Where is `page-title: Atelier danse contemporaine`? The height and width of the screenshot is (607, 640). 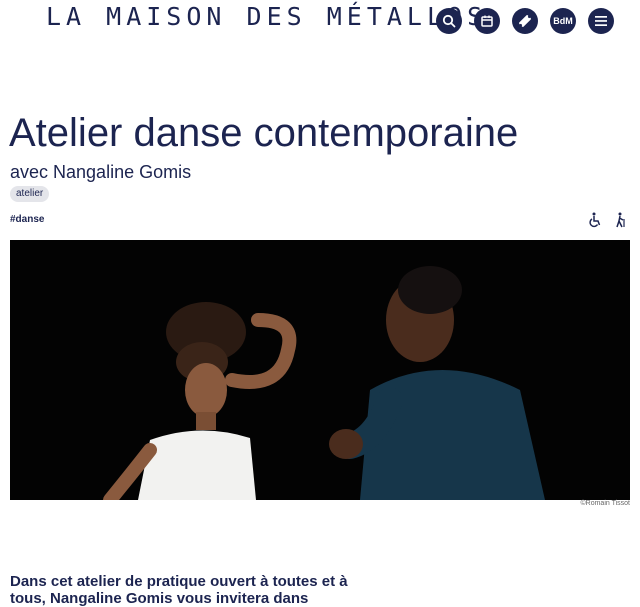 page-title: Atelier danse contemporaine is located at coordinates (264, 133).